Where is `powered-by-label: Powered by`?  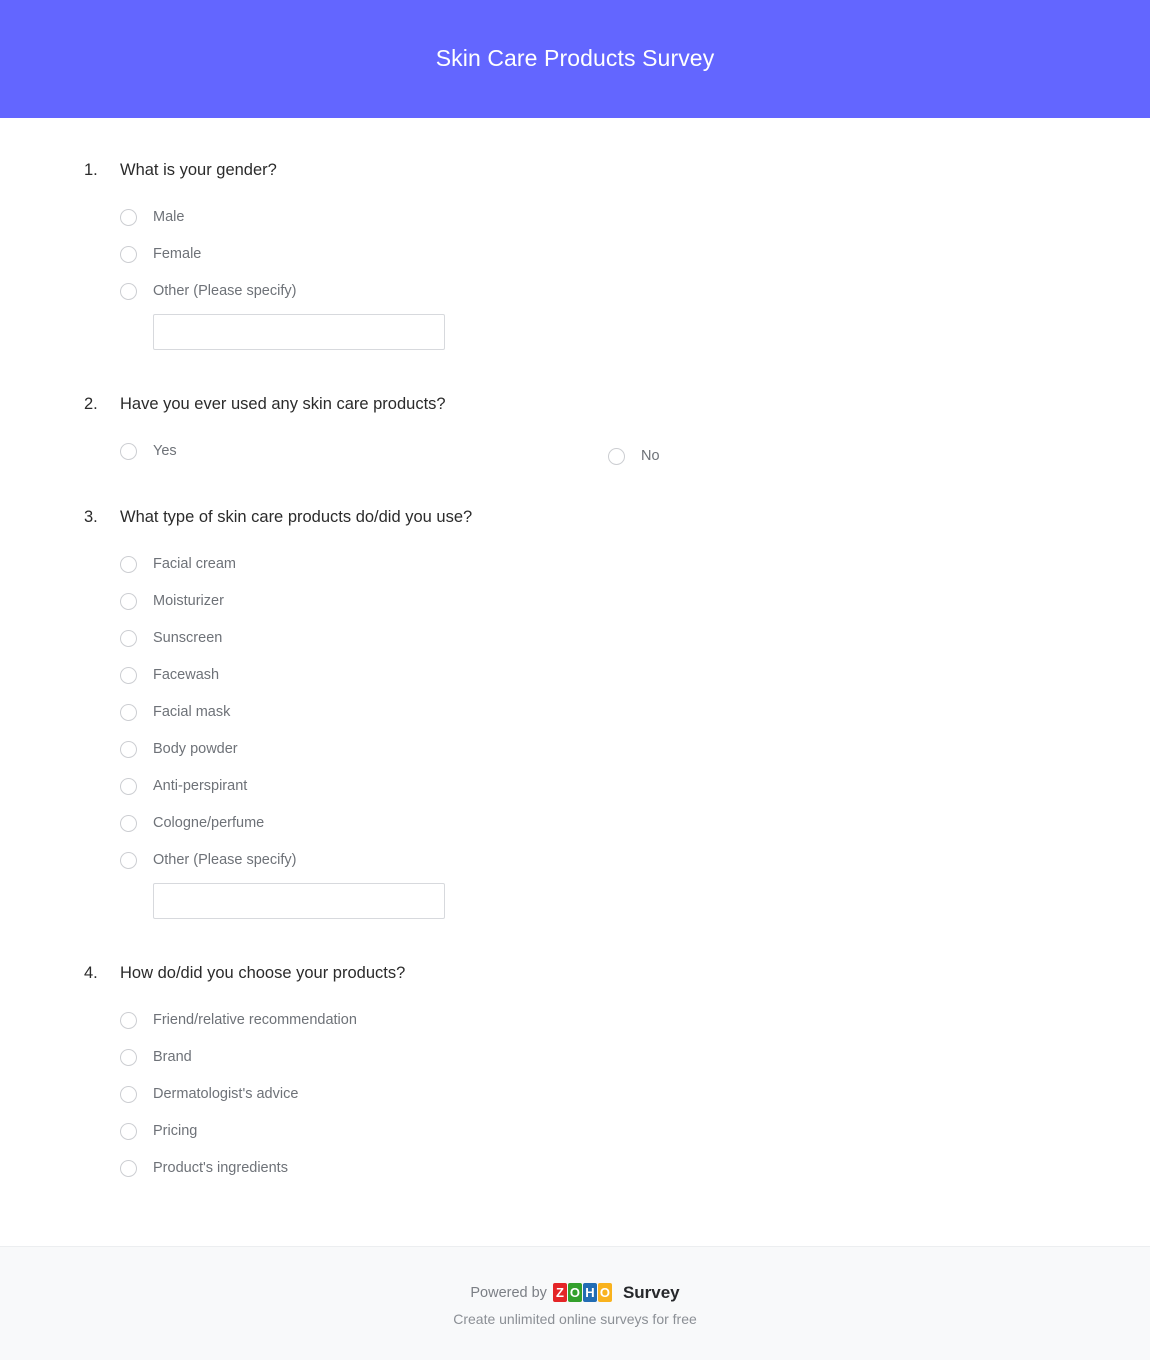 powered-by-label: Powered by is located at coordinates (508, 1292).